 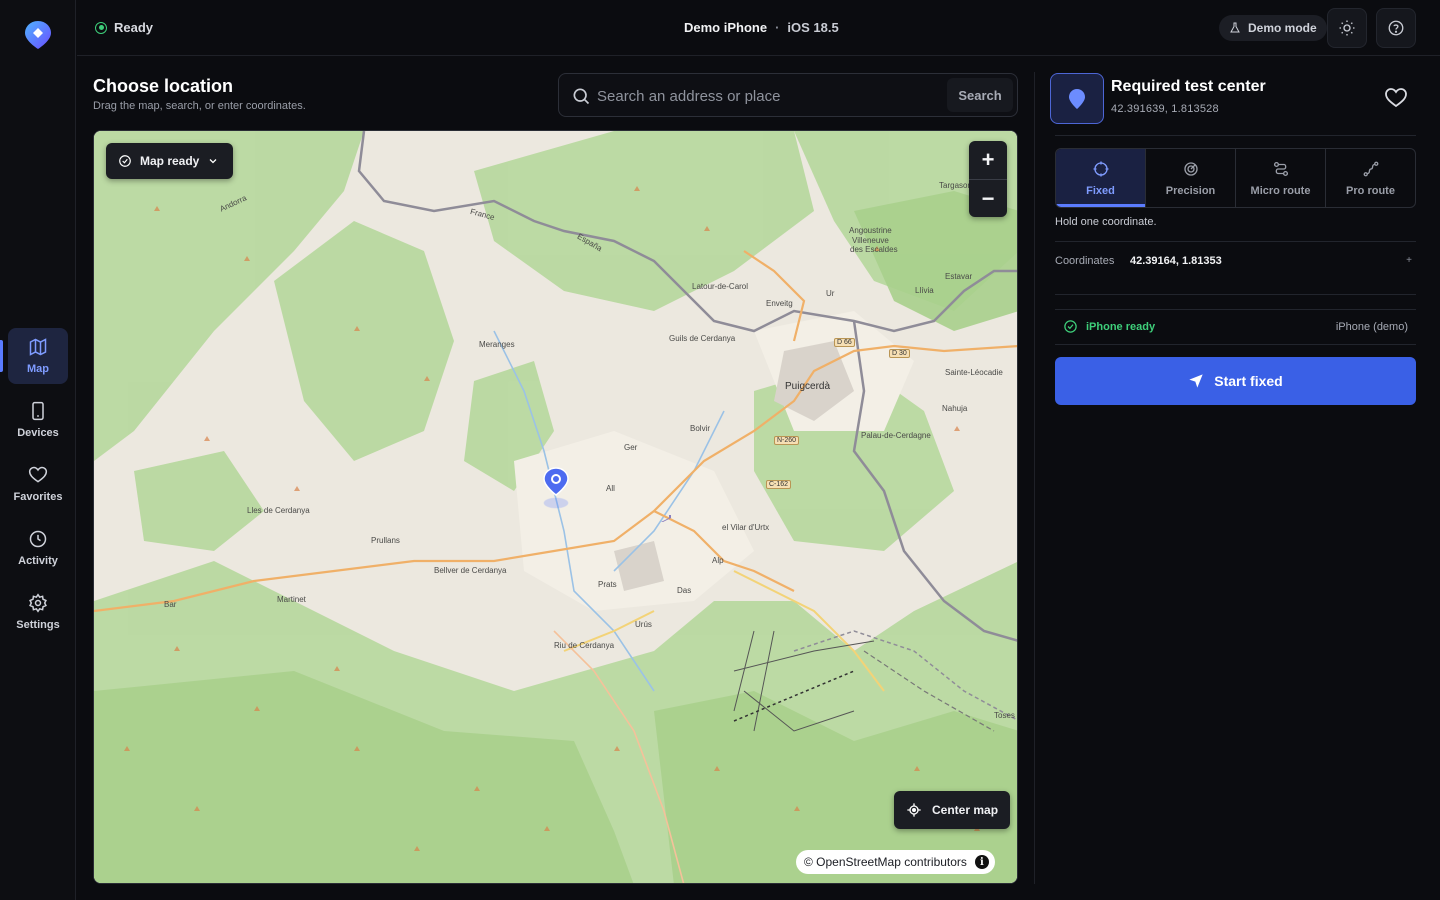 What do you see at coordinates (718, 560) in the screenshot?
I see `map-place-label: Alp` at bounding box center [718, 560].